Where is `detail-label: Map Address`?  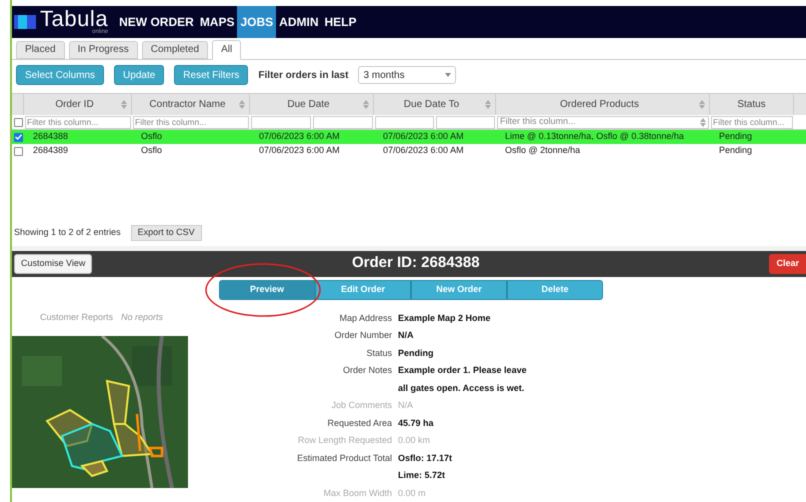 detail-label: Map Address is located at coordinates (365, 318).